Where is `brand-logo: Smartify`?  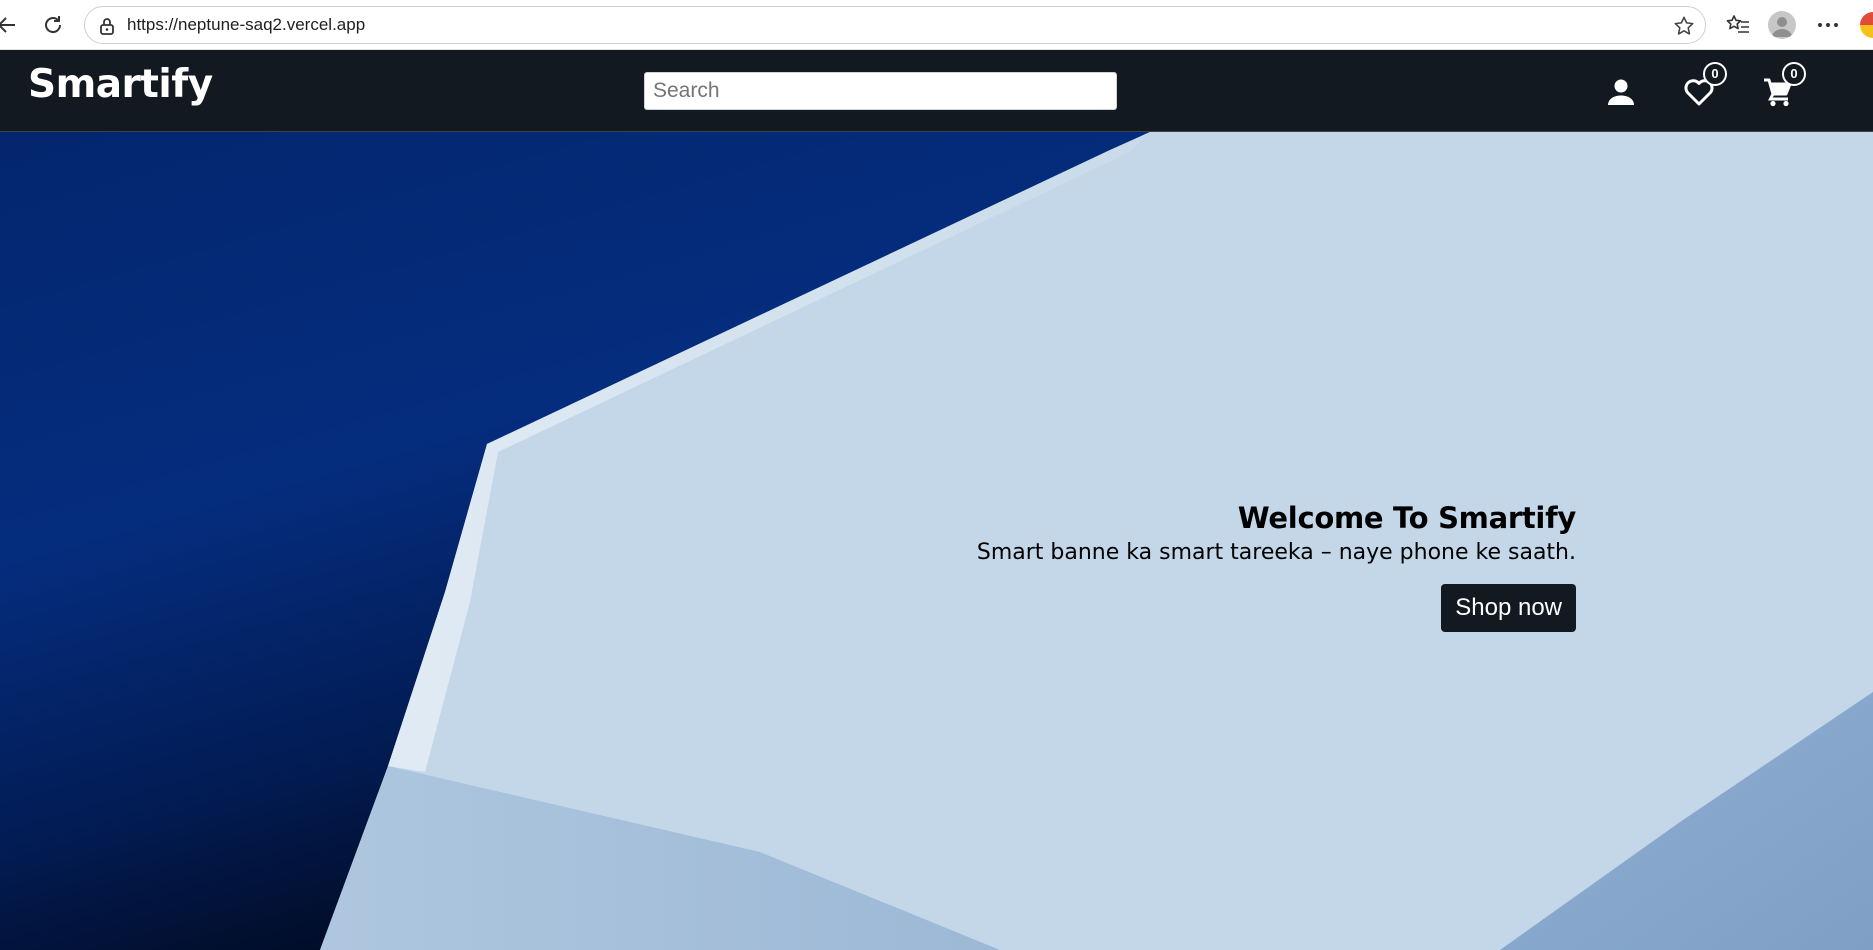 brand-logo: Smartify is located at coordinates (120, 84).